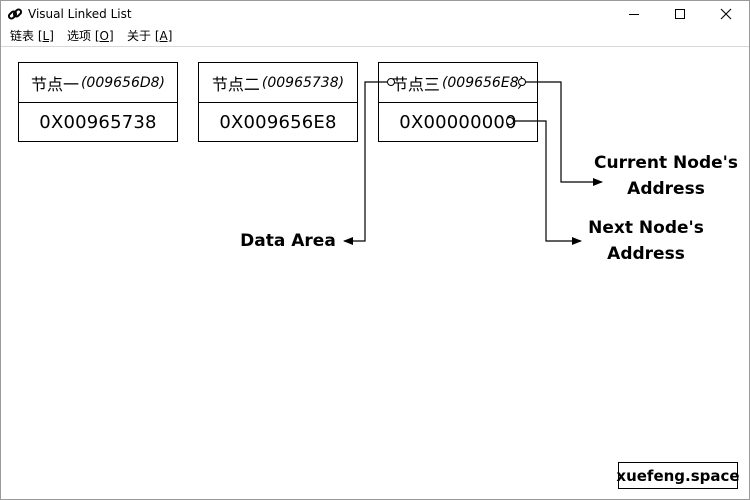 Image resolution: width=750 pixels, height=500 pixels. I want to click on node-address: (00965738), so click(303, 82).